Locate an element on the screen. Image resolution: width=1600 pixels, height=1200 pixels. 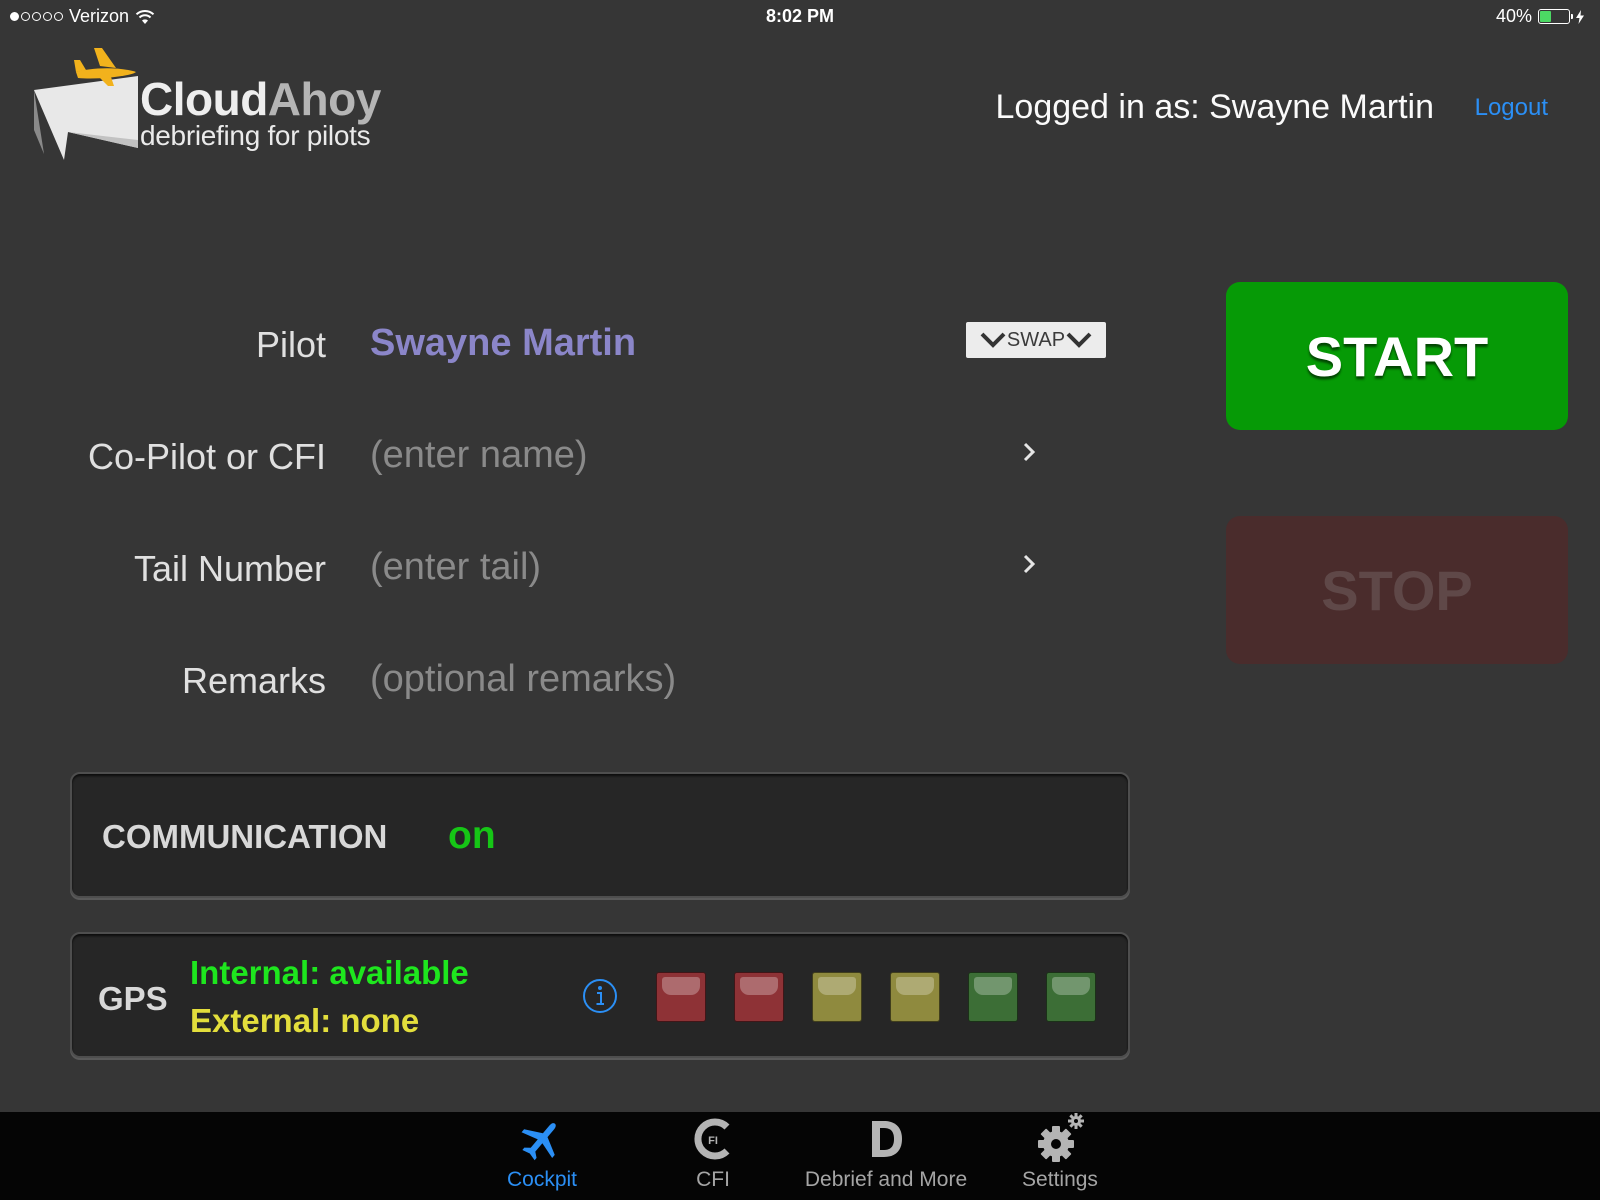
gps-external-status: External: none is located at coordinates (305, 1020).